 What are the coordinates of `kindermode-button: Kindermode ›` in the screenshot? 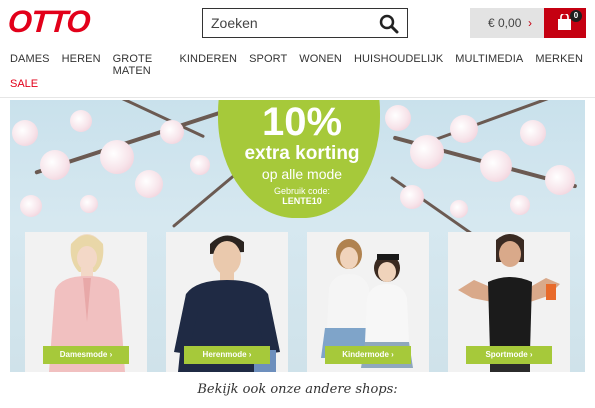 It's located at (368, 355).